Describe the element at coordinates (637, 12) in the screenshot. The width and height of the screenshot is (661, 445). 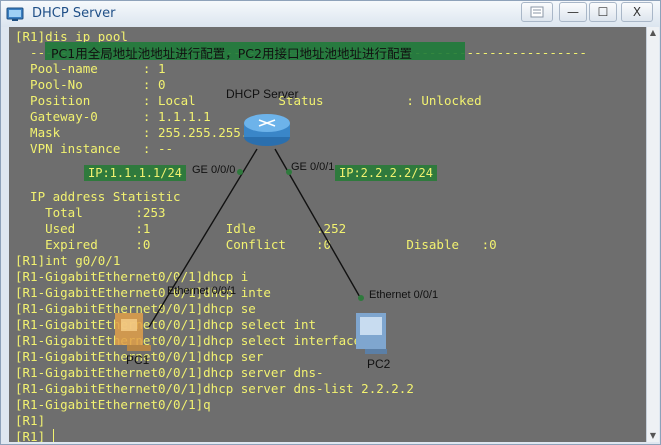
I see `close-button: X` at that location.